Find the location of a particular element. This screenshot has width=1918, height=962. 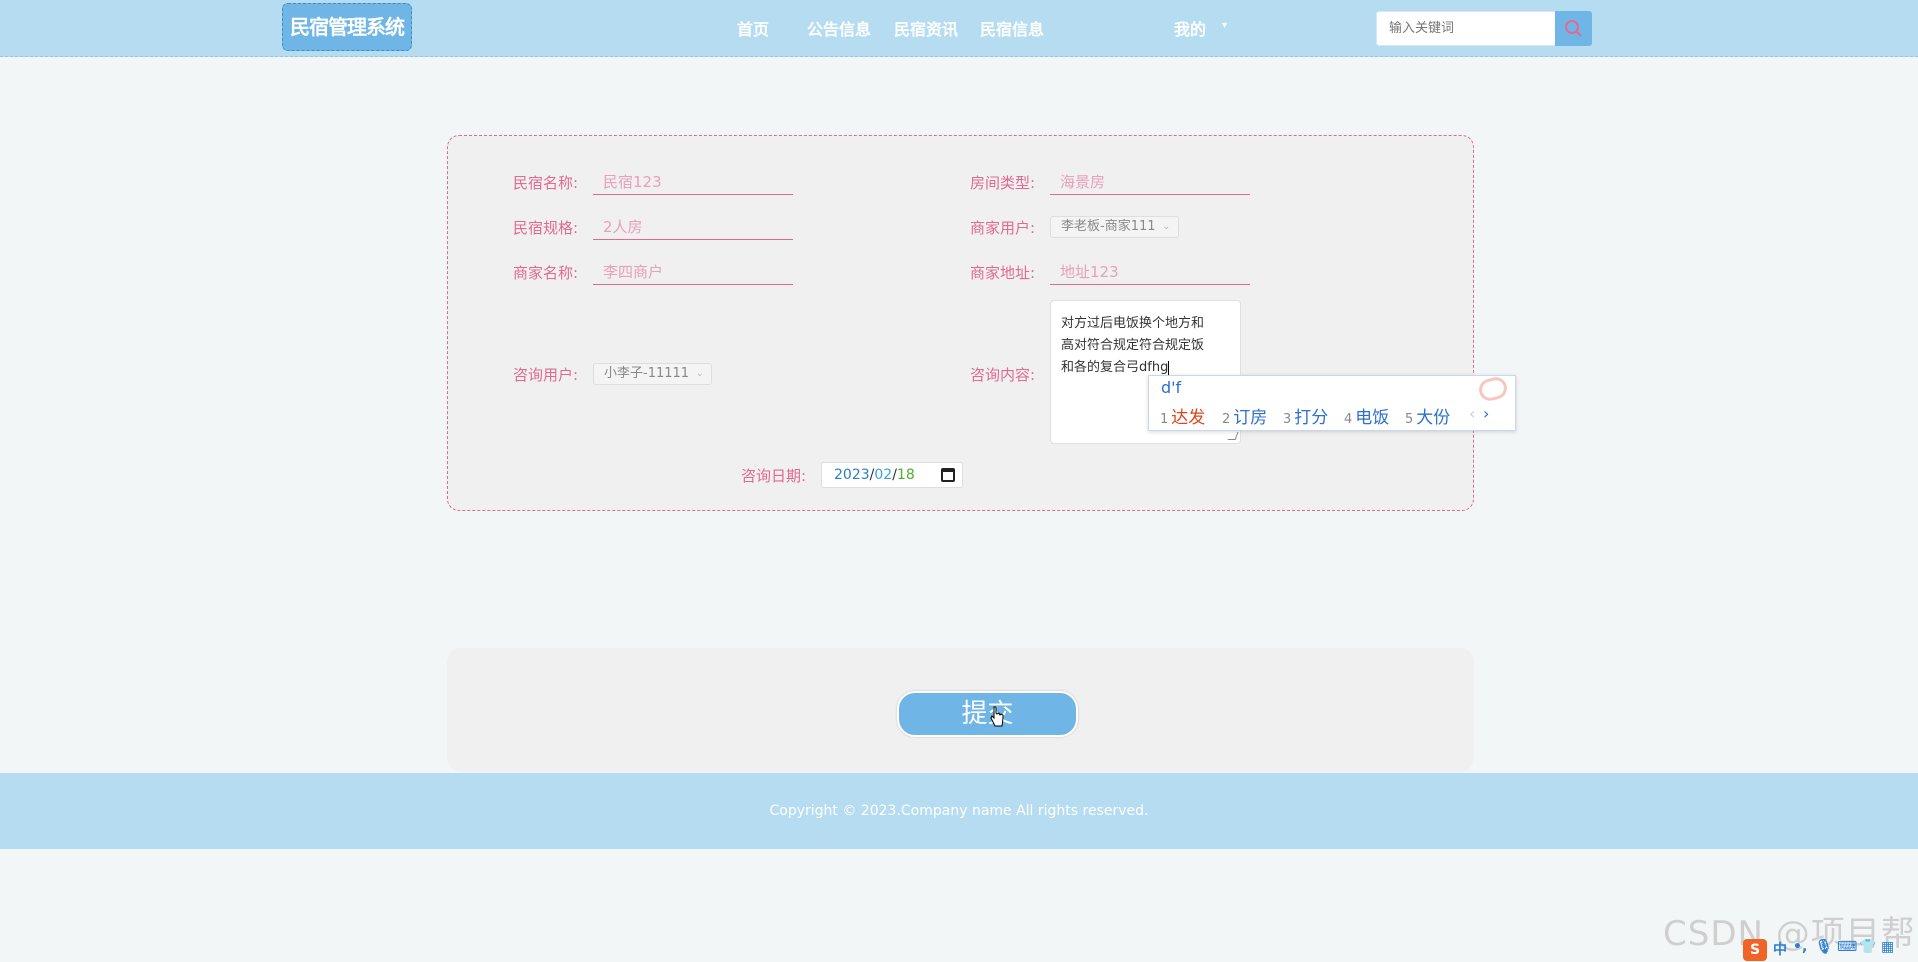

ime-candidate-window: d'f 1 达发 2 订房 3 打分 4 电饭 5 大份 ‹ › is located at coordinates (1332, 402).